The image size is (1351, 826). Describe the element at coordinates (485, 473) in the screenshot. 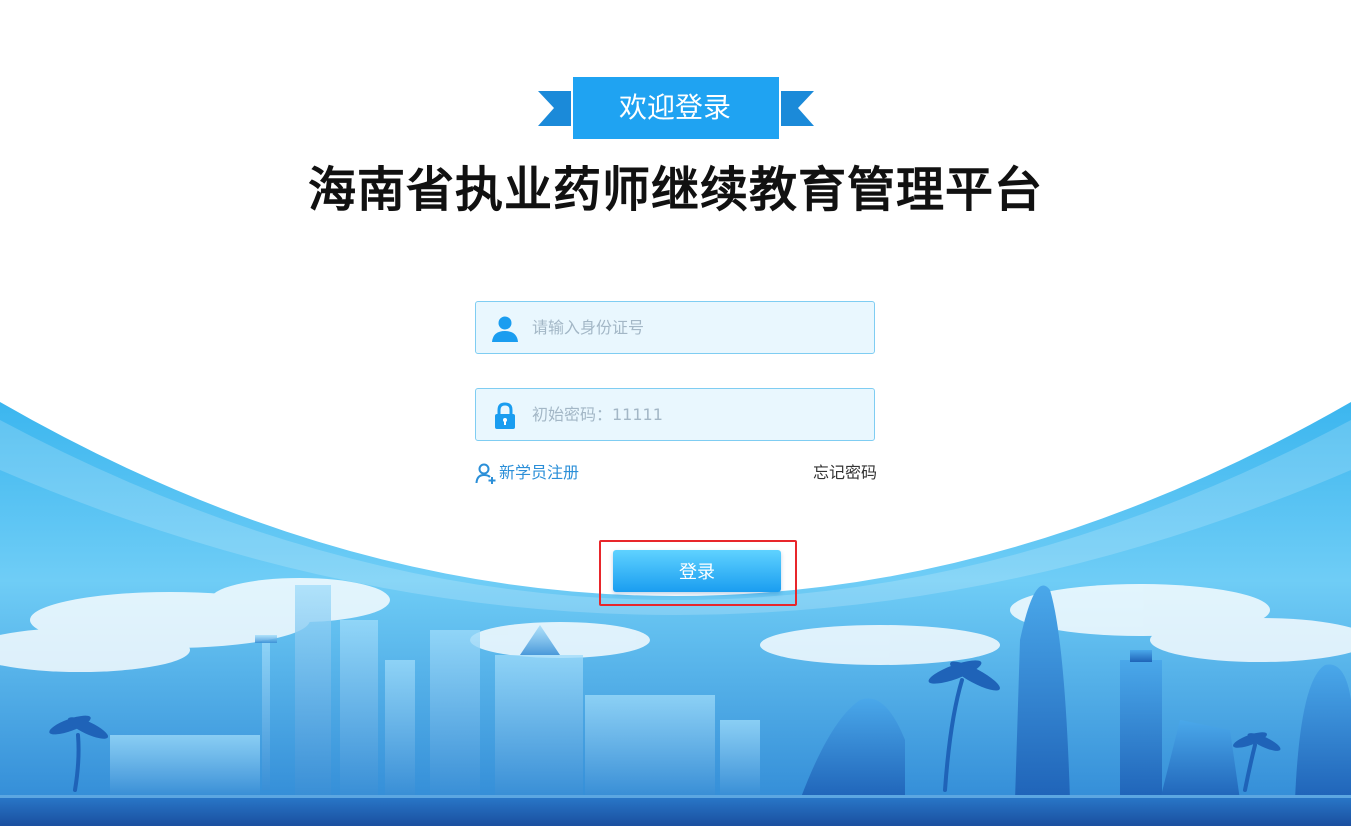

I see `add-user-icon` at that location.